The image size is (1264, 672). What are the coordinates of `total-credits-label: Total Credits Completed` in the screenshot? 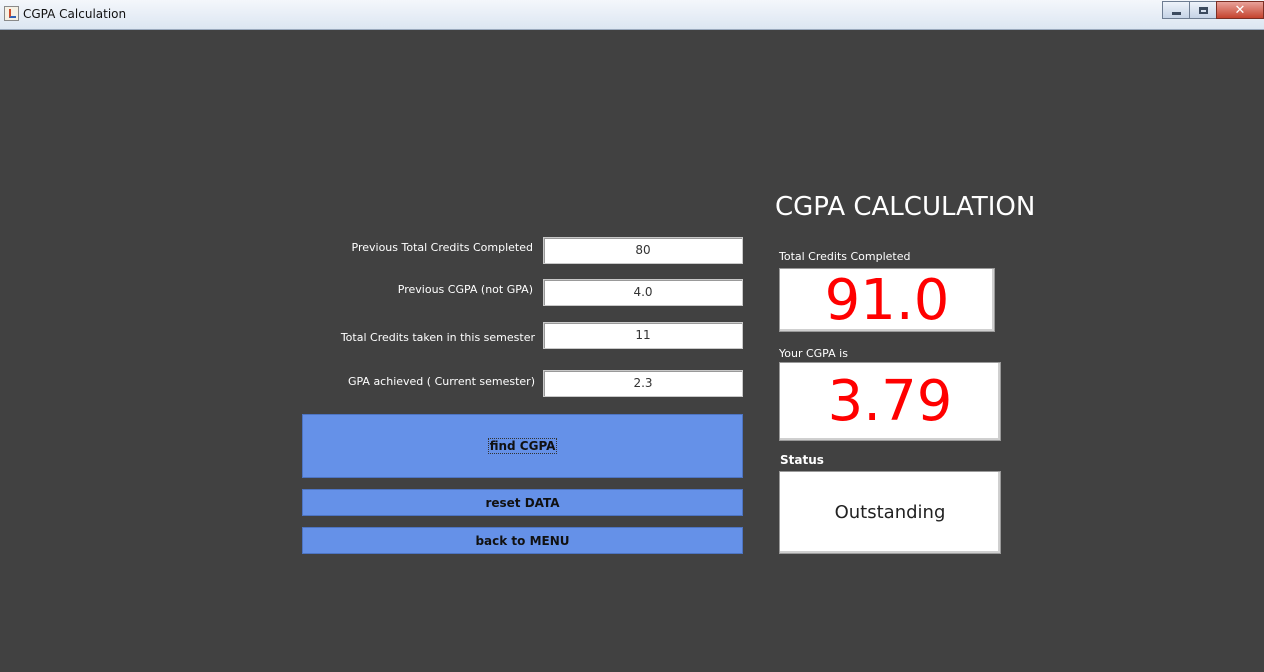 It's located at (845, 256).